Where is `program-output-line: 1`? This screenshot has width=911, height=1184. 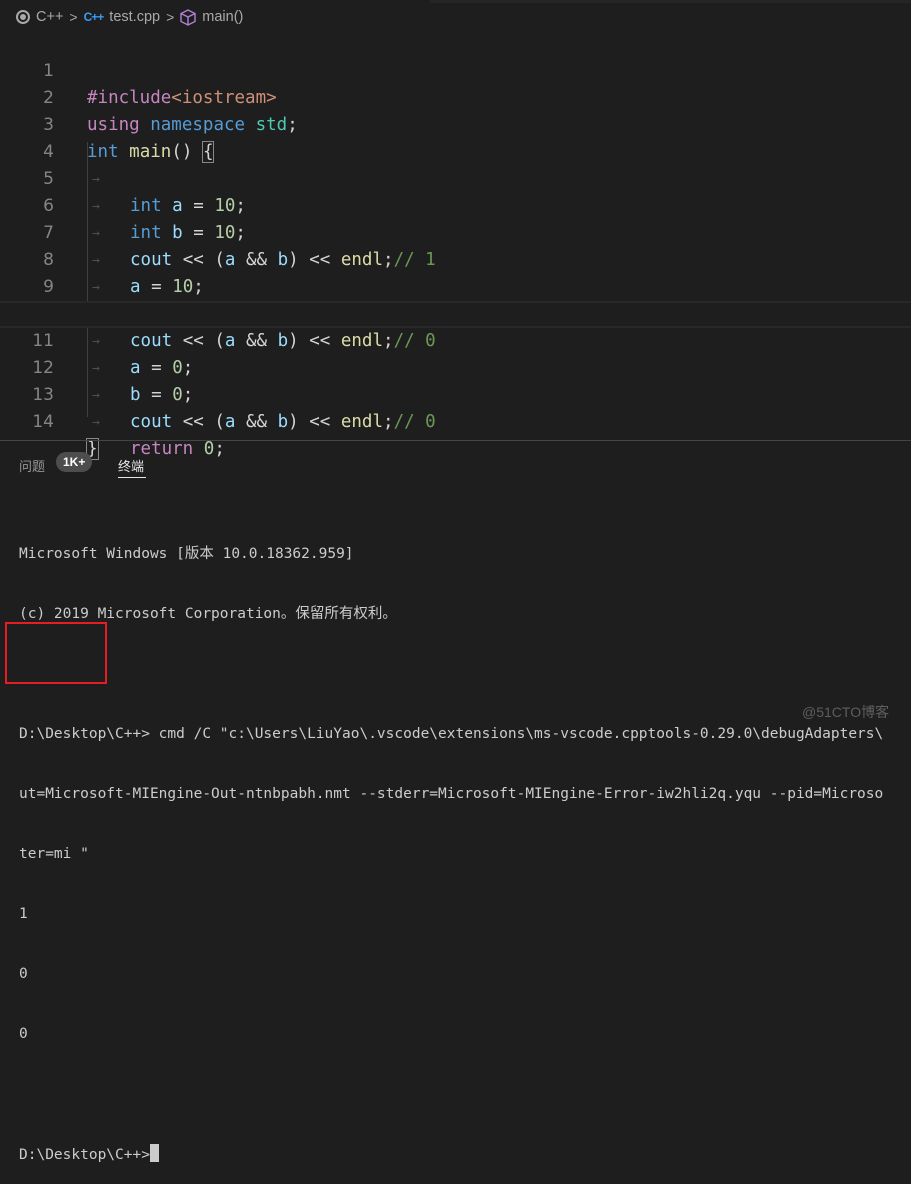 program-output-line: 1 is located at coordinates (23, 914).